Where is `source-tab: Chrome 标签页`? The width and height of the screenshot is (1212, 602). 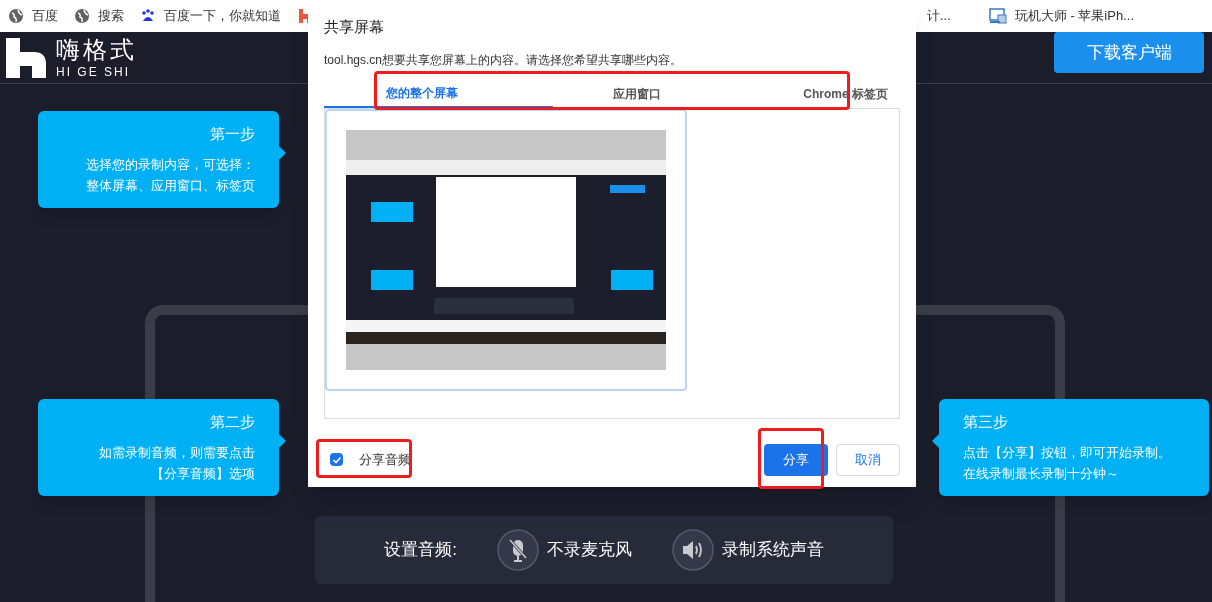
source-tab: Chrome 标签页 is located at coordinates (810, 94).